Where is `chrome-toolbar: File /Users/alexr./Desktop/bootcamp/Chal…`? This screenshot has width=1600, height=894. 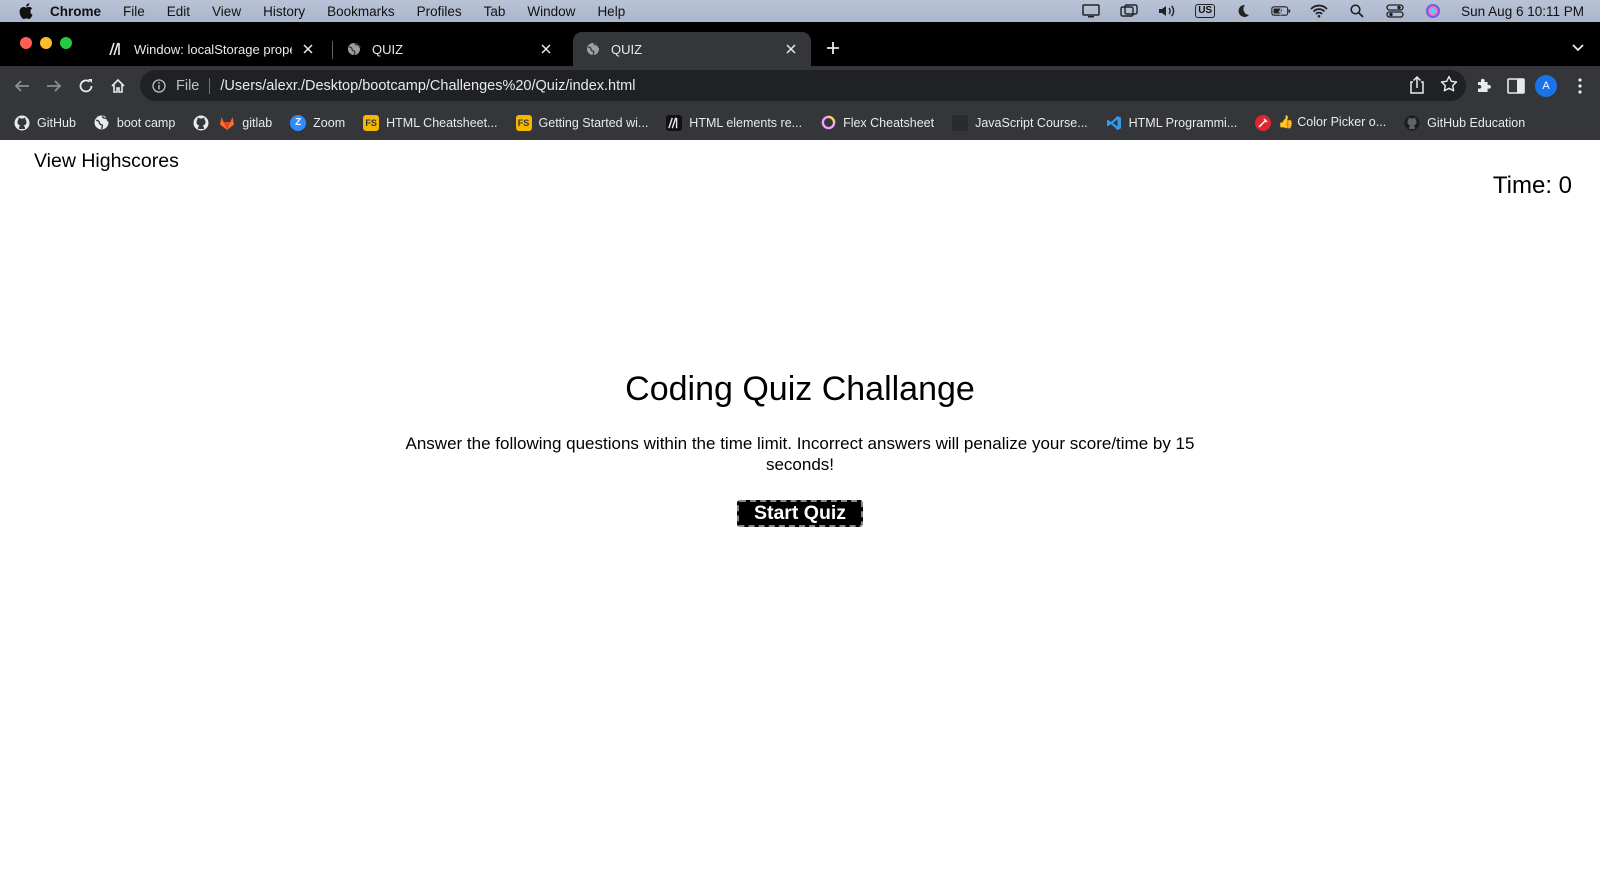 chrome-toolbar: File /Users/alexr./Desktop/bootcamp/Chal… is located at coordinates (800, 85).